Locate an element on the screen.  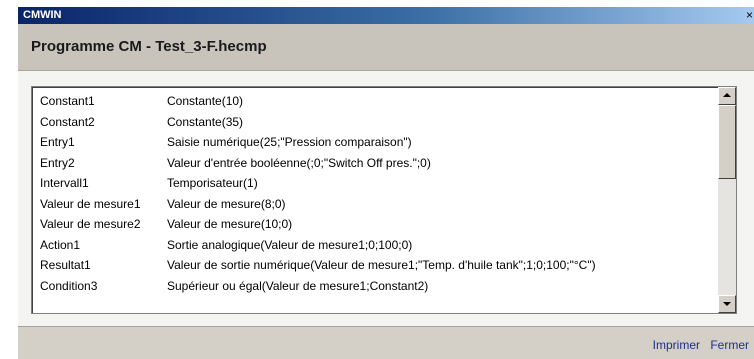
close-icon: × is located at coordinates (749, 15).